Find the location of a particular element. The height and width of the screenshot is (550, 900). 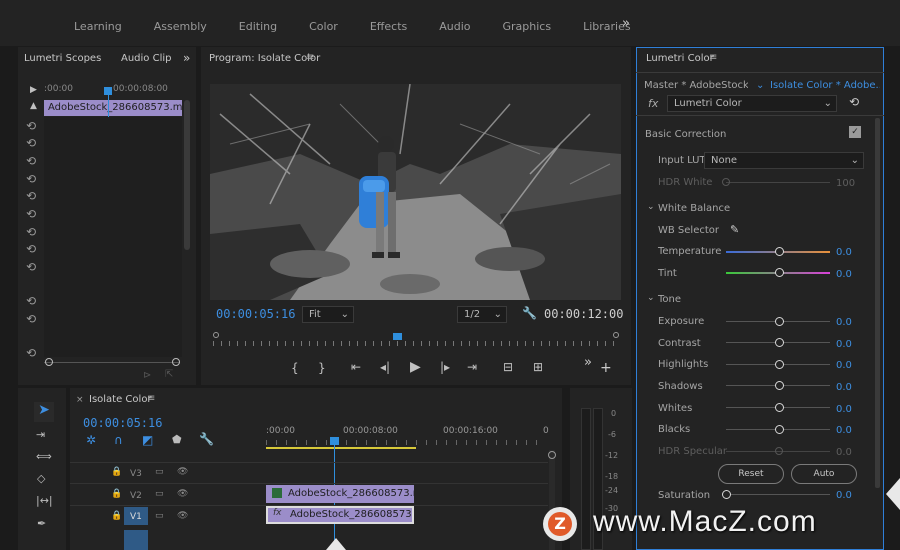

close-tab-icon: × is located at coordinates (80, 400).